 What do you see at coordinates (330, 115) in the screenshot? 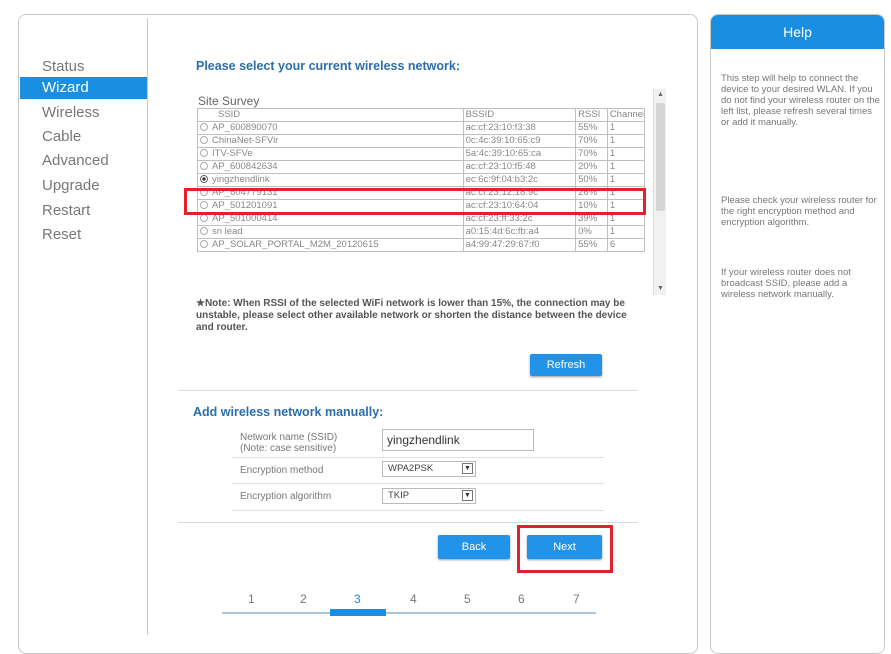
I see `column-header-ssid: SSID` at bounding box center [330, 115].